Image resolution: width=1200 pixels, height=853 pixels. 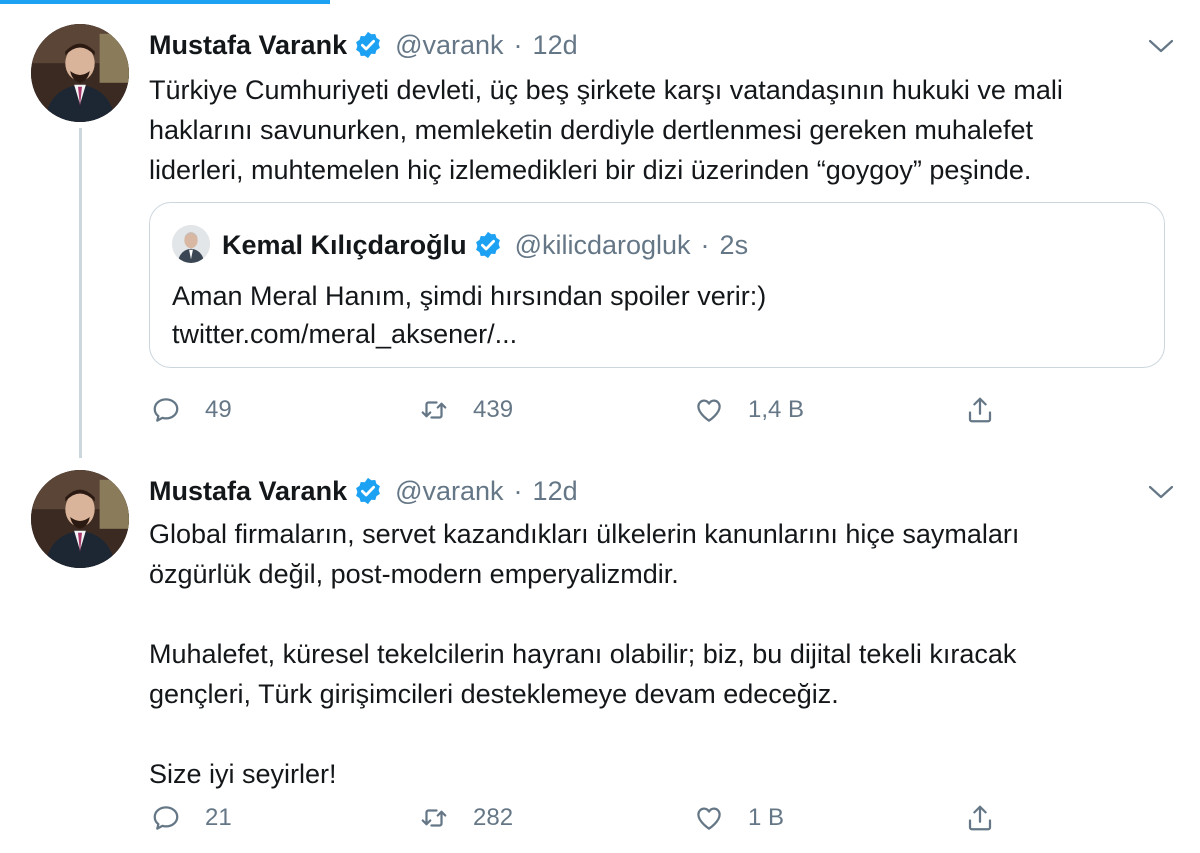 What do you see at coordinates (579, 410) in the screenshot?
I see `tweet-actions: 49 439 1,4 B` at bounding box center [579, 410].